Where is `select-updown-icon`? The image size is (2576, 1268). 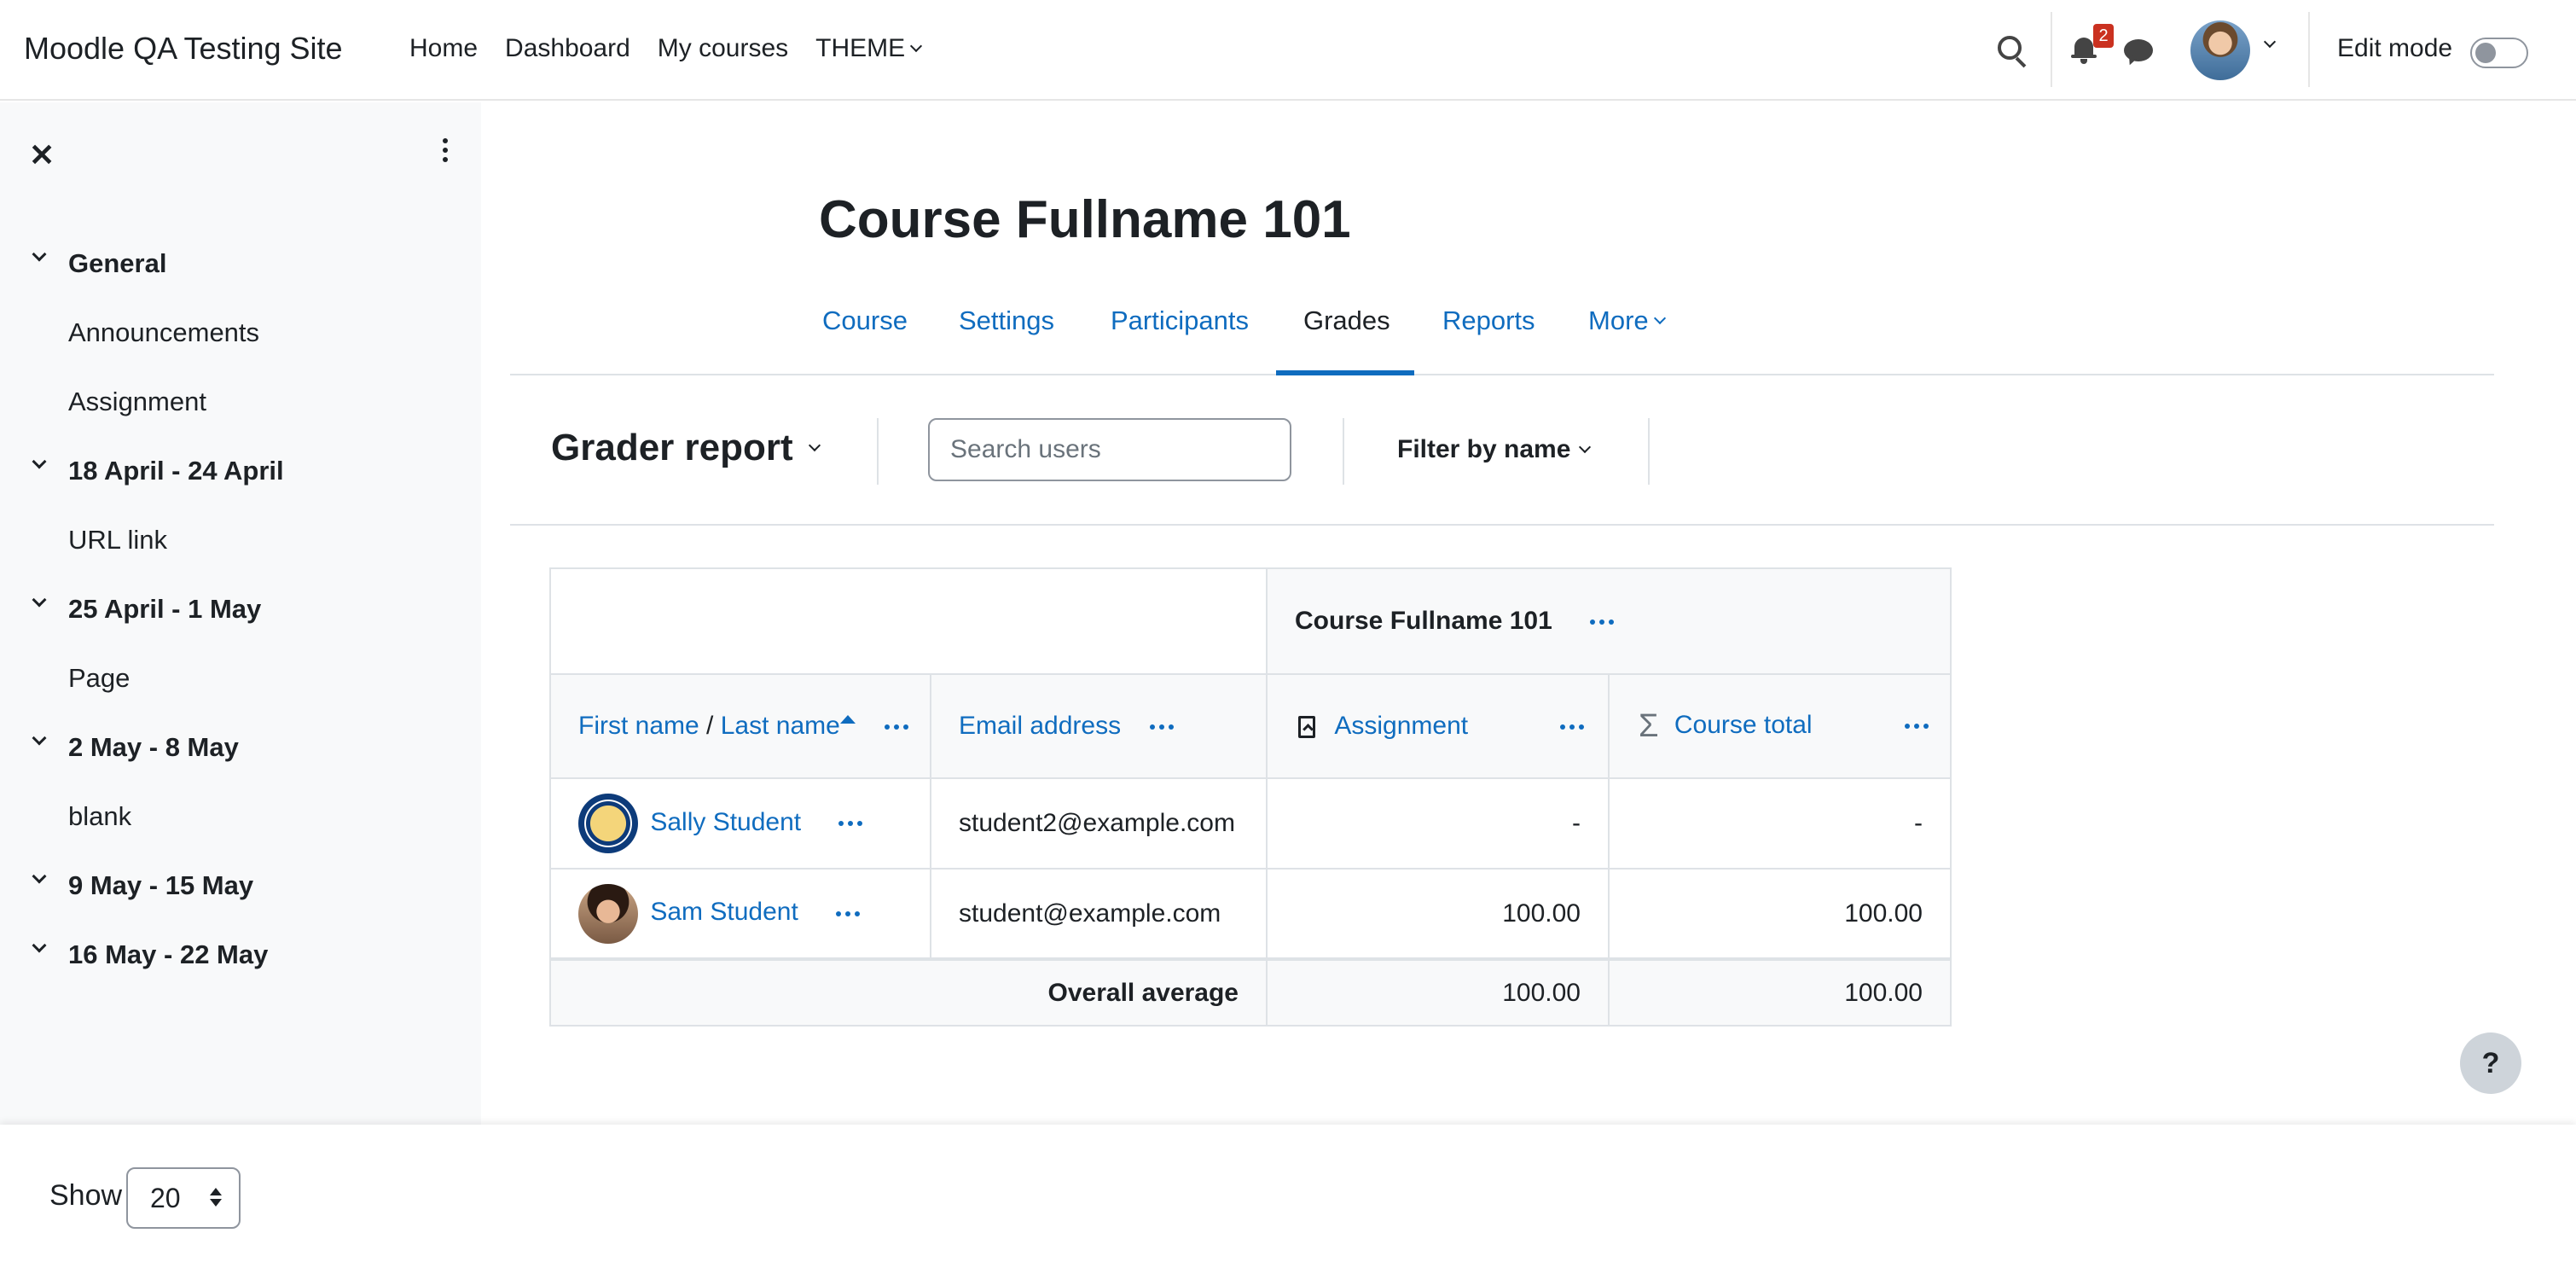 select-updown-icon is located at coordinates (216, 1199).